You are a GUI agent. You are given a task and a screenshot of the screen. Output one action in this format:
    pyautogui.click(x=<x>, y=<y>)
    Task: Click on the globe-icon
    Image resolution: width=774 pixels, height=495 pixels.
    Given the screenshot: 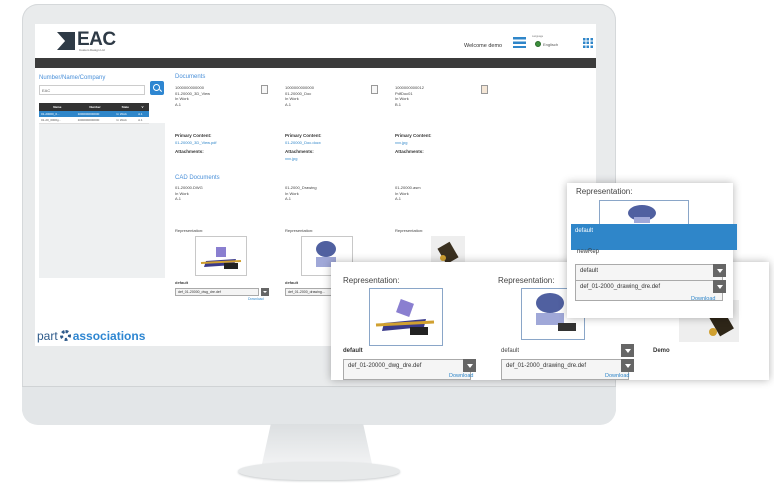 What is the action you would take?
    pyautogui.click(x=538, y=44)
    